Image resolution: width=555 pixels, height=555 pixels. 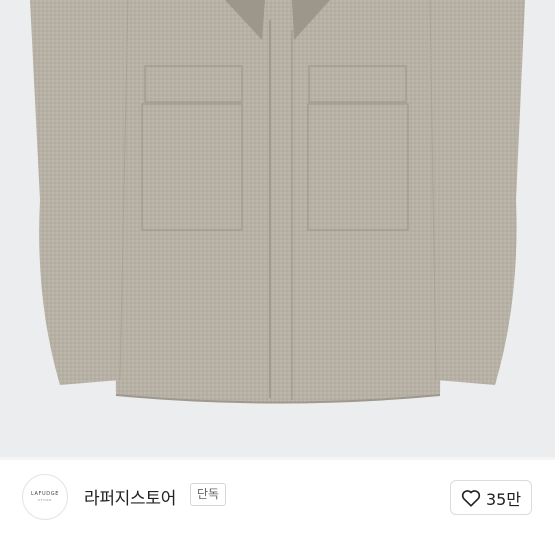 I want to click on exclusive-badge: 단독, so click(x=208, y=494).